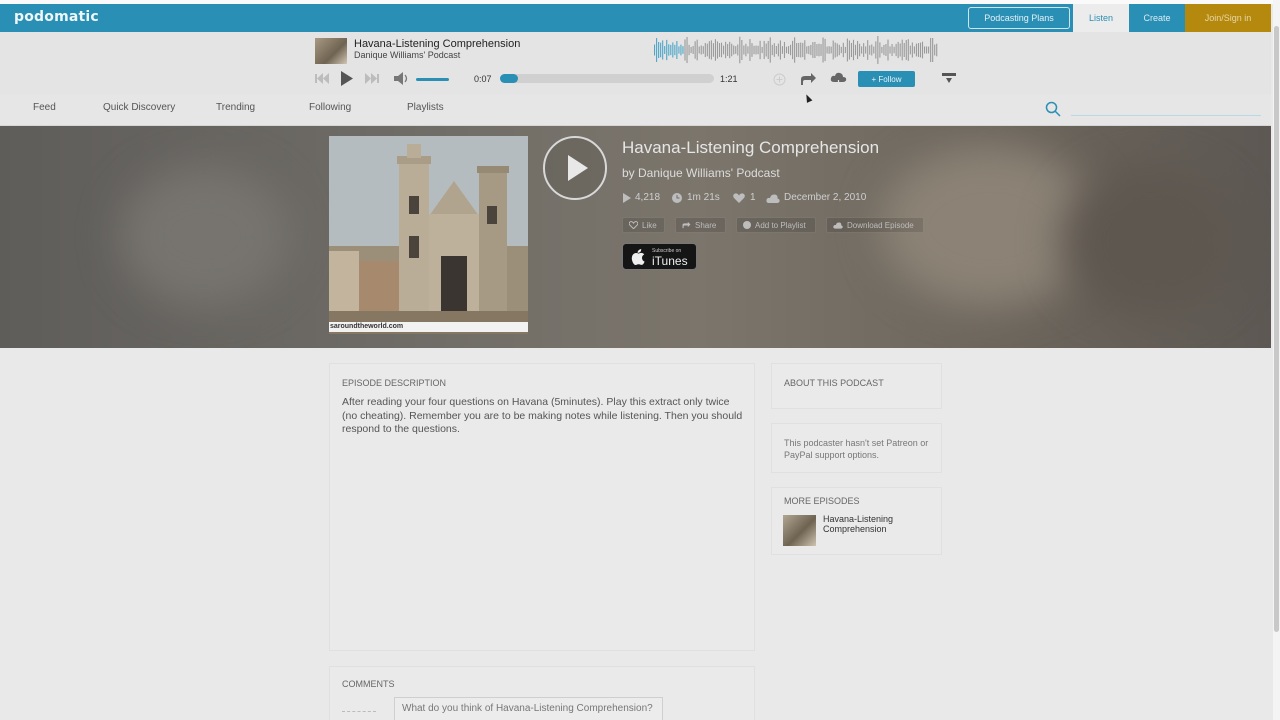  I want to click on play-icon, so click(346, 78).